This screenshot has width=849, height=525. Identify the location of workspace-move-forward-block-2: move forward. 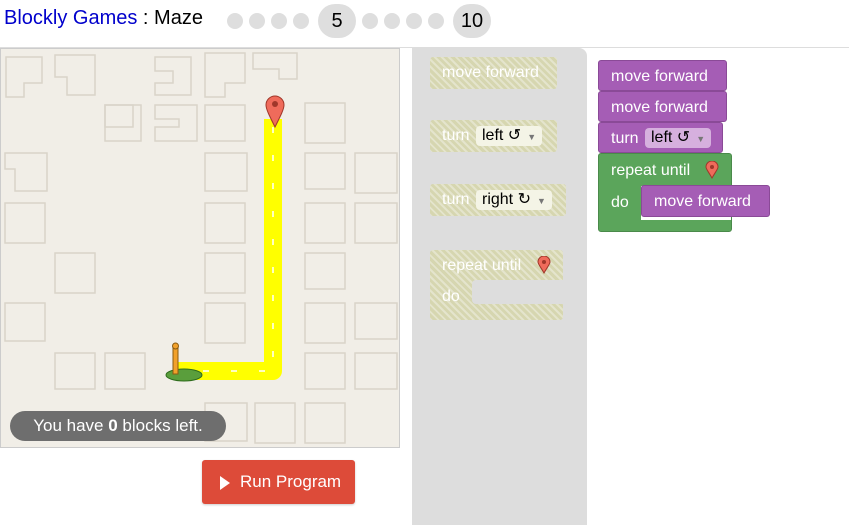
(662, 106).